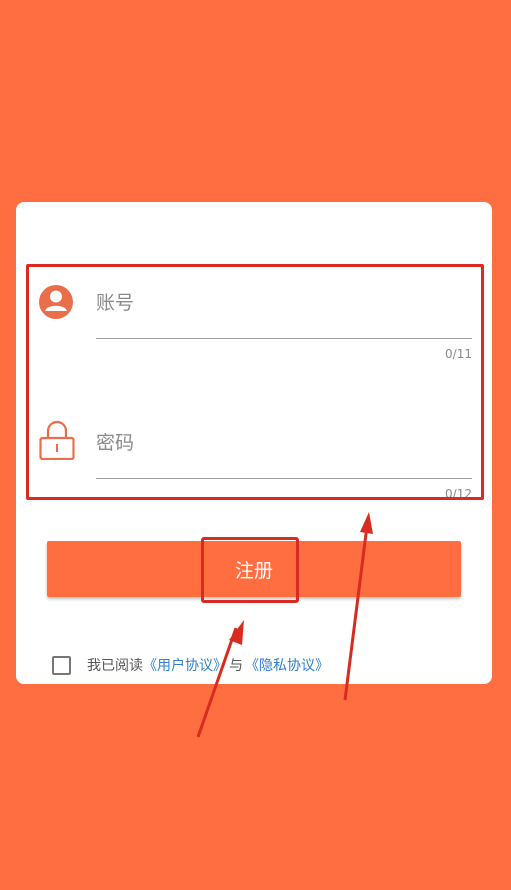  I want to click on agreement-row: 我已阅读 《用户协议》 与 《隐私协议》, so click(262, 665).